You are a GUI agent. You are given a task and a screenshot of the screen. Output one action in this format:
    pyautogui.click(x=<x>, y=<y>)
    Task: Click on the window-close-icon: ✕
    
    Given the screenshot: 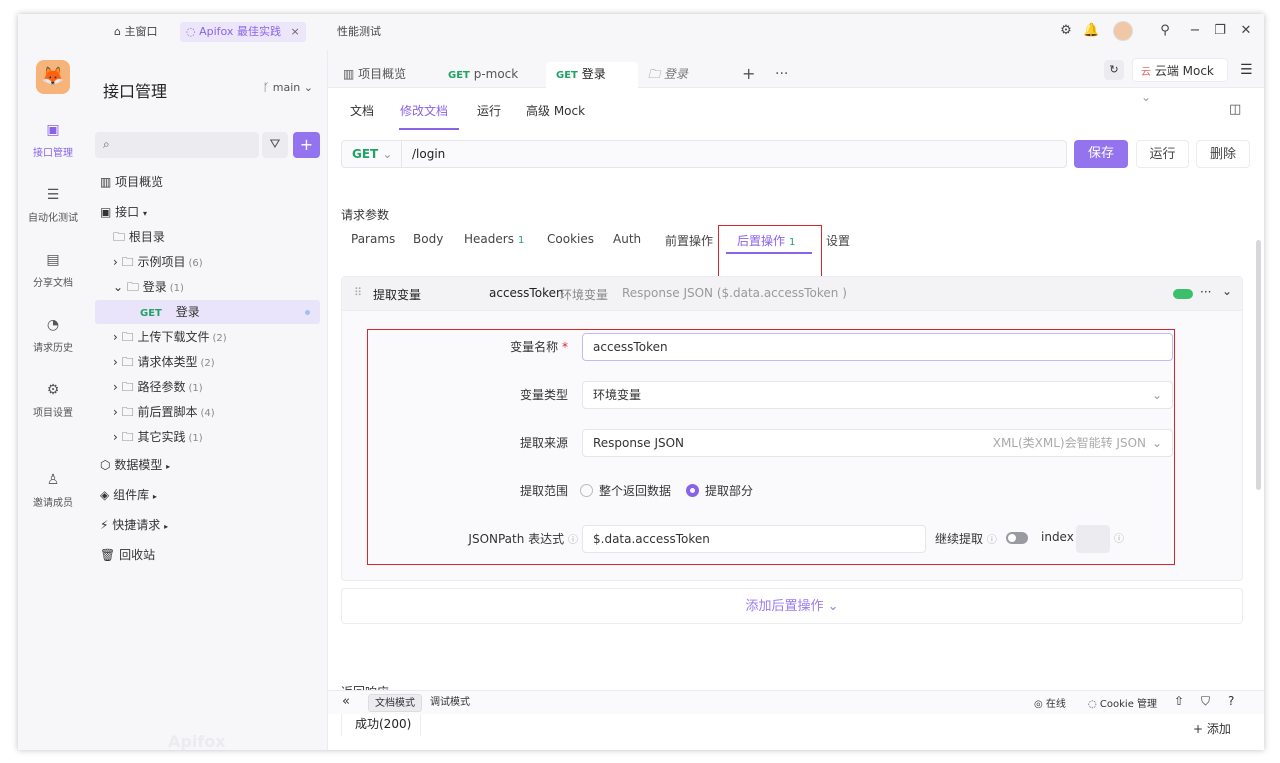 What is the action you would take?
    pyautogui.click(x=1246, y=31)
    